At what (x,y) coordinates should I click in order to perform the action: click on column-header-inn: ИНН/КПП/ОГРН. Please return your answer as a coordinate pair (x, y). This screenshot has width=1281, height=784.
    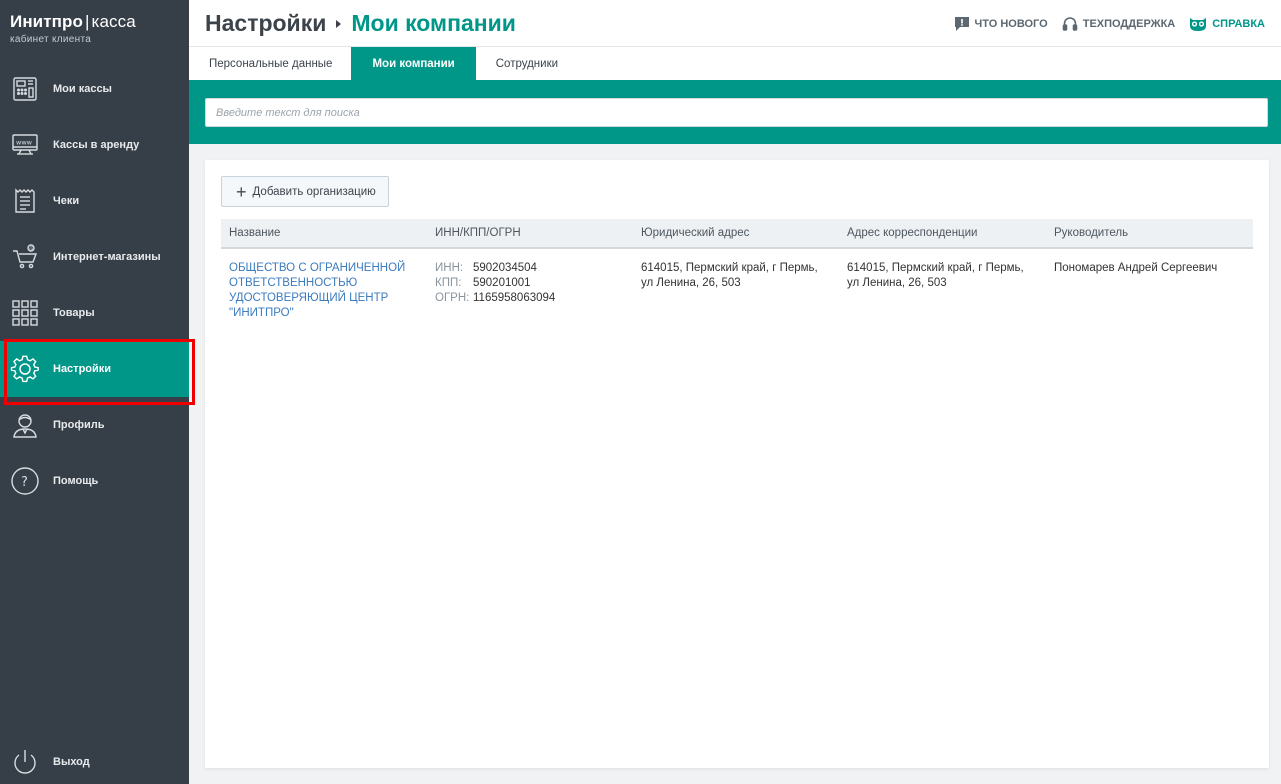
    Looking at the image, I should click on (530, 233).